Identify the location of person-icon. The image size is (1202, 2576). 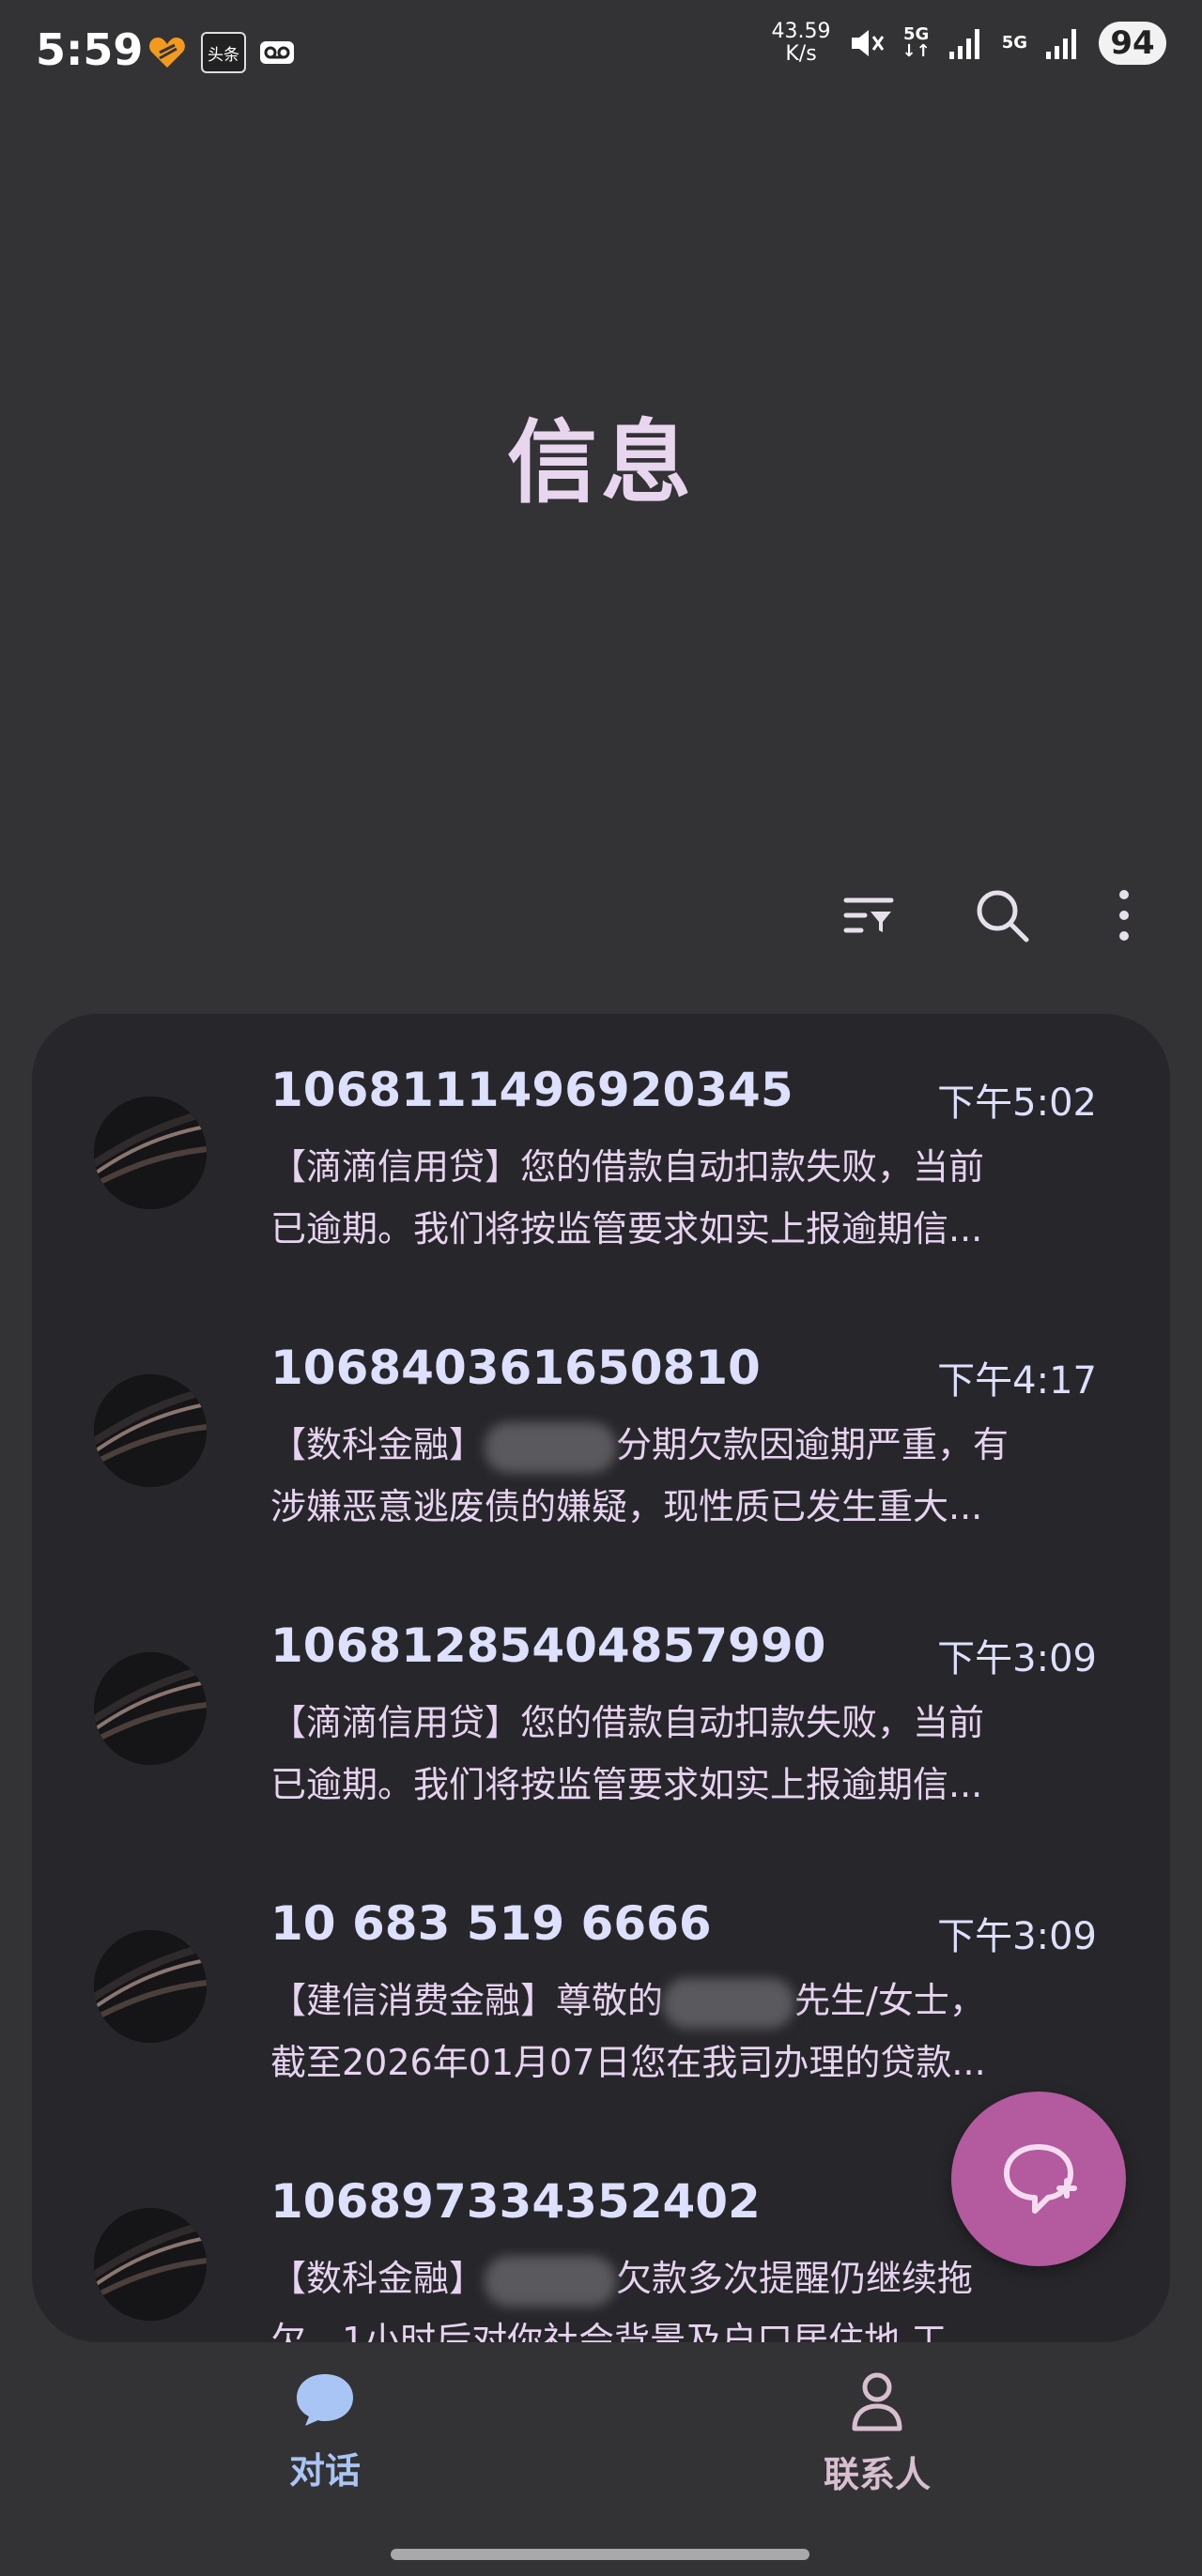
(877, 2402).